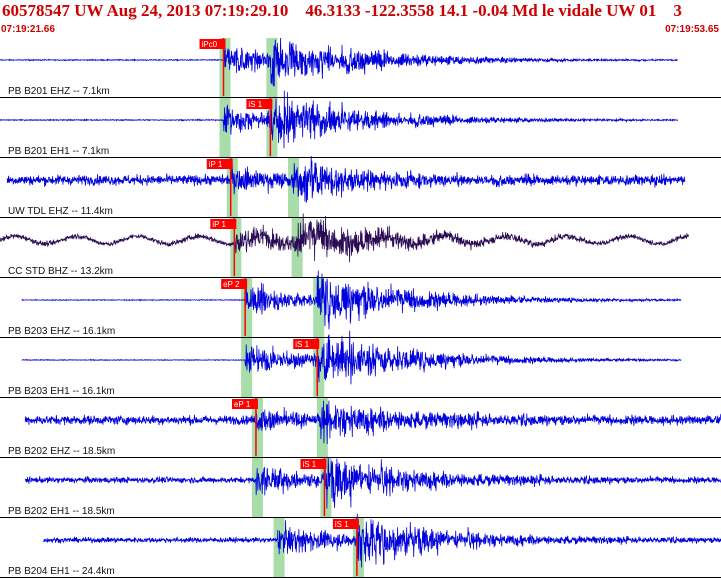 Image resolution: width=721 pixels, height=578 pixels. Describe the element at coordinates (225, 128) in the screenshot. I see `p-window-band` at that location.